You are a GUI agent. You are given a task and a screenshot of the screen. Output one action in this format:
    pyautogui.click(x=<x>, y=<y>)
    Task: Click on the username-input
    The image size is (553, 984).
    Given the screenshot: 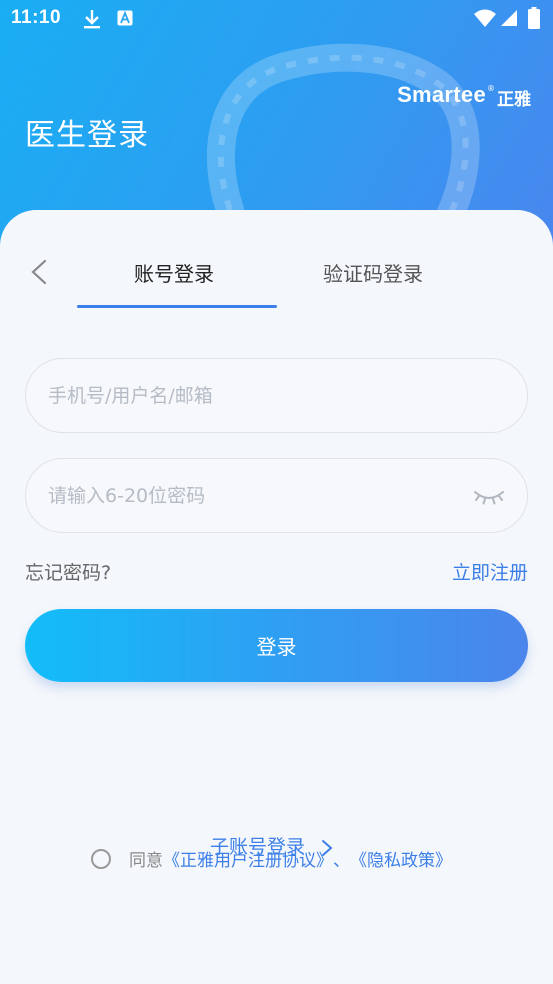 What is the action you would take?
    pyautogui.click(x=258, y=395)
    